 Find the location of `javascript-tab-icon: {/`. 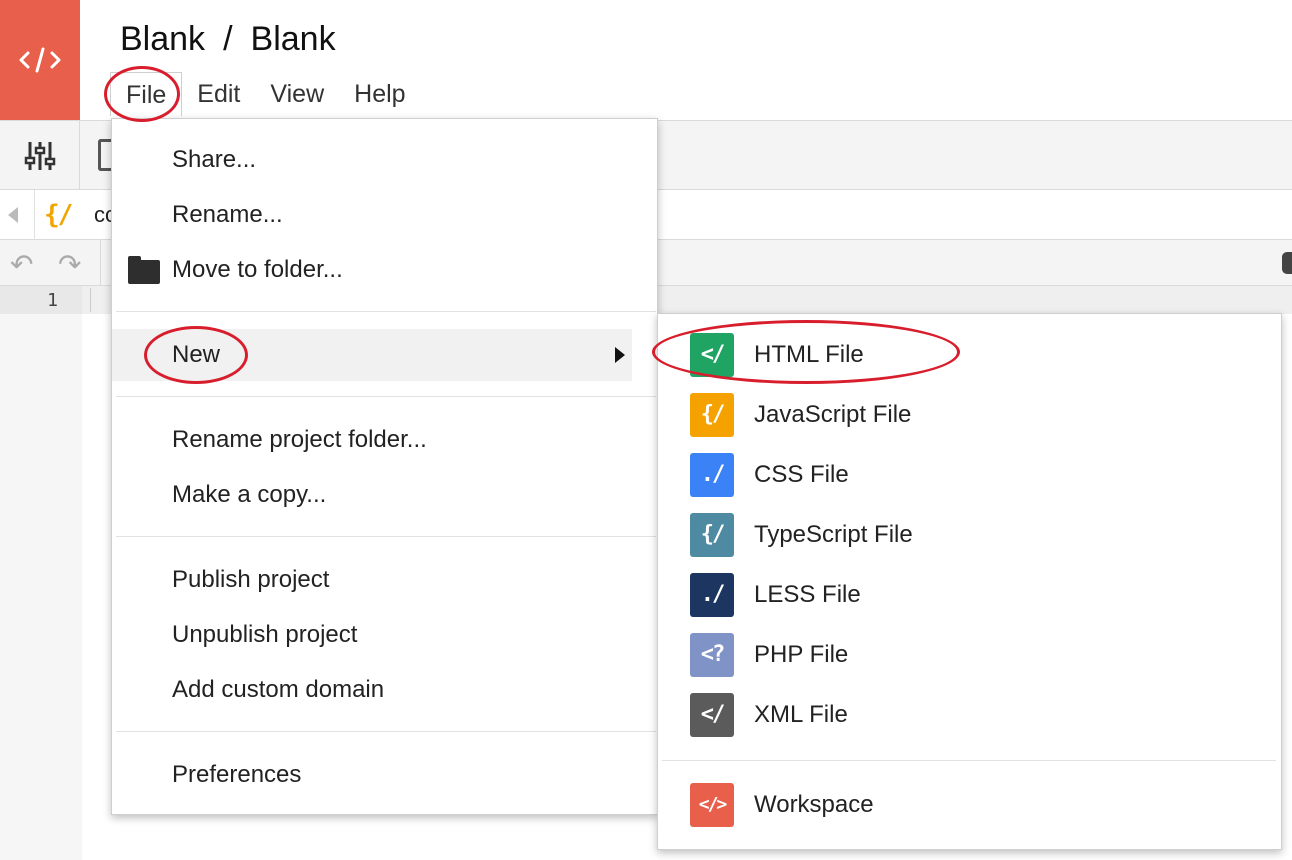

javascript-tab-icon: {/ is located at coordinates (58, 215).